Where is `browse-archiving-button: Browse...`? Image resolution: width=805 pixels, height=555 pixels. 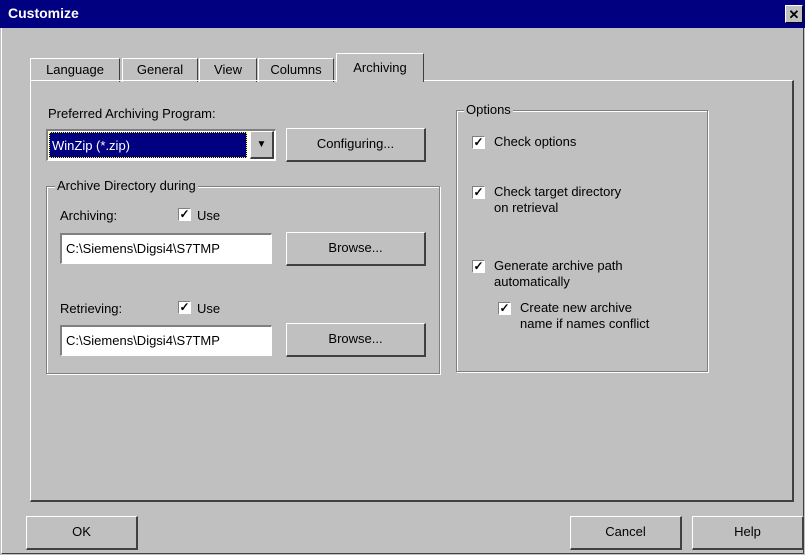 browse-archiving-button: Browse... is located at coordinates (356, 249).